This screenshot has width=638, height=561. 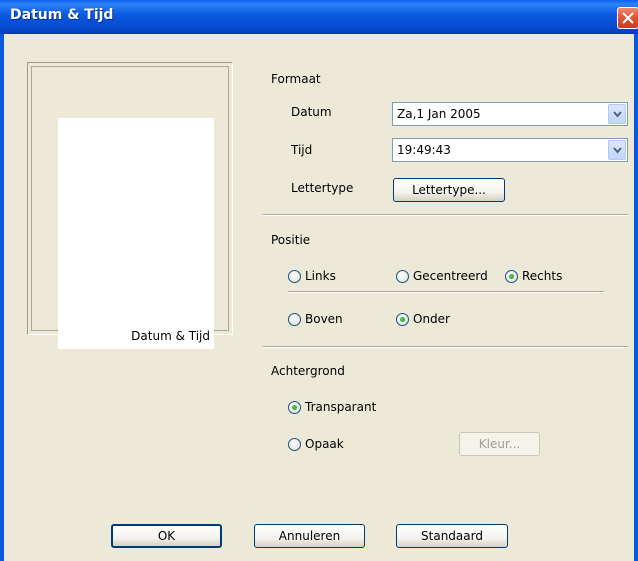 What do you see at coordinates (309, 536) in the screenshot?
I see `cancel-button: Annuleren` at bounding box center [309, 536].